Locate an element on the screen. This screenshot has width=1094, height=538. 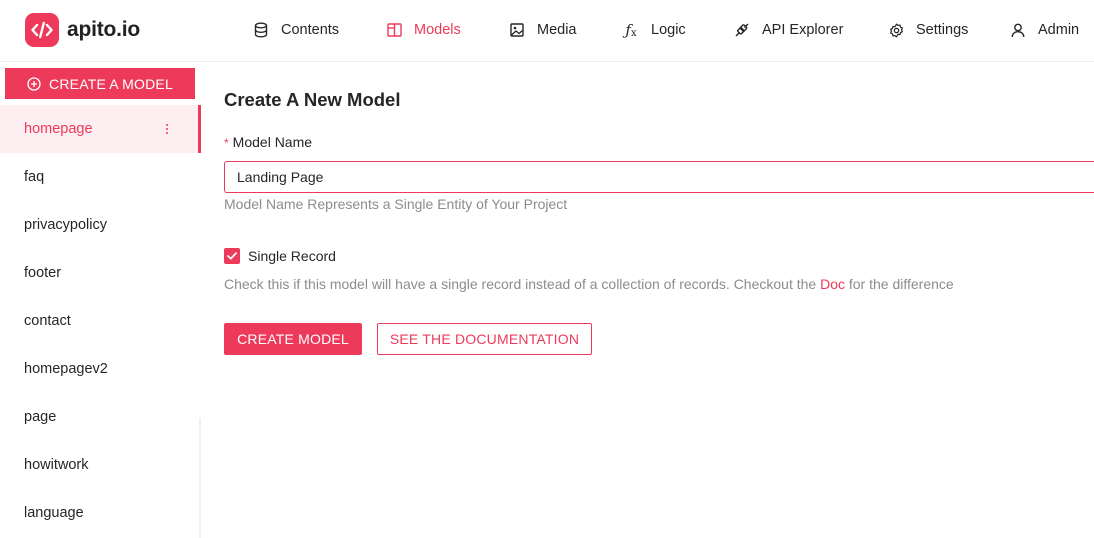
sidebar-item-faq: faq is located at coordinates (100, 177).